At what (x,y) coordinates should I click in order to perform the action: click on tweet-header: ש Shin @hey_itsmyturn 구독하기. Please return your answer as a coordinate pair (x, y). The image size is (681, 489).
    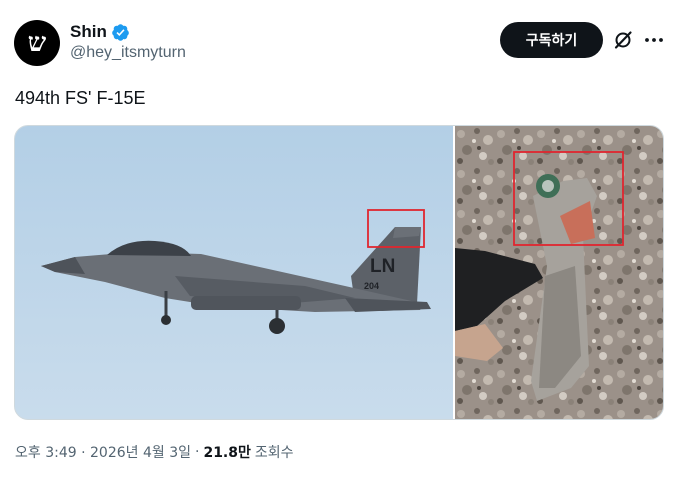
    Looking at the image, I should click on (339, 44).